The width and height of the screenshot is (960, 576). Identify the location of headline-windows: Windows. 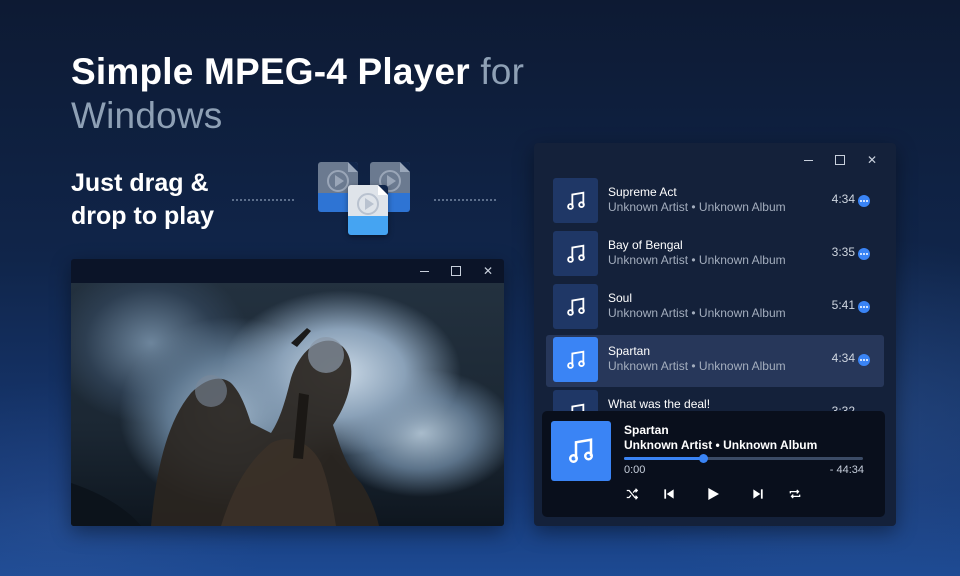
(147, 115).